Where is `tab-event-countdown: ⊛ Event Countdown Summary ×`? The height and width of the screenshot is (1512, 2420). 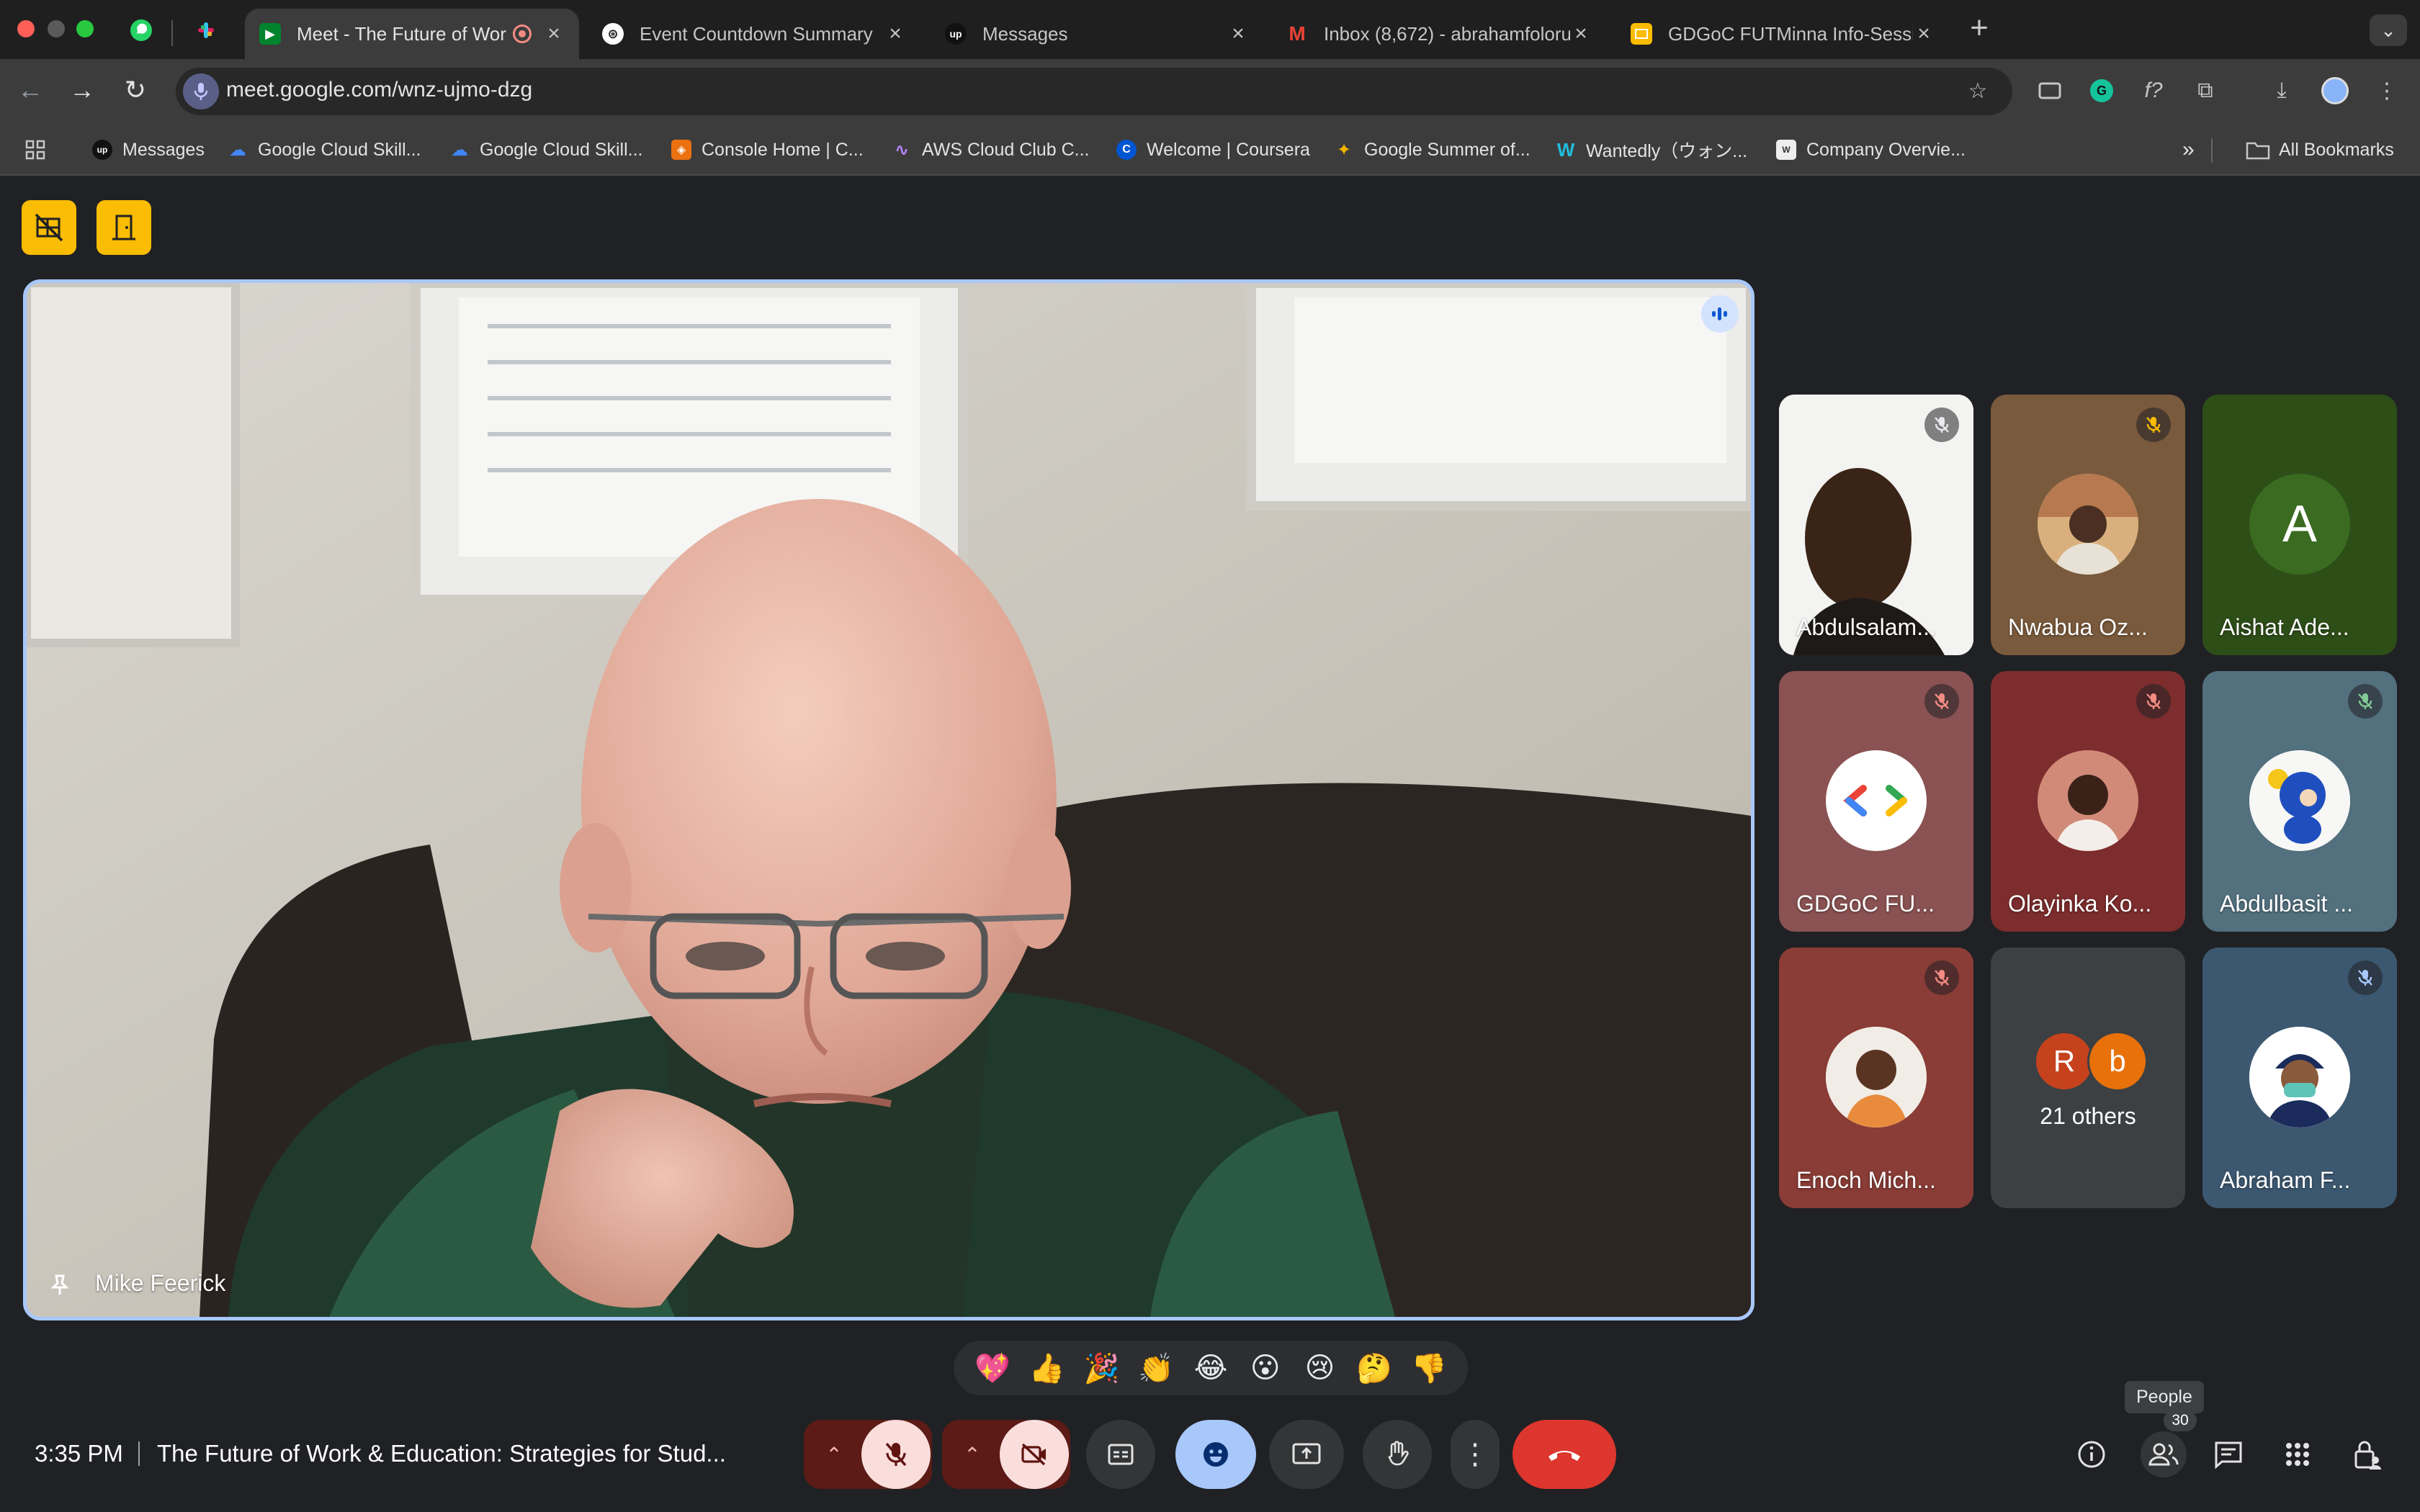 tab-event-countdown: ⊛ Event Countdown Summary × is located at coordinates (754, 34).